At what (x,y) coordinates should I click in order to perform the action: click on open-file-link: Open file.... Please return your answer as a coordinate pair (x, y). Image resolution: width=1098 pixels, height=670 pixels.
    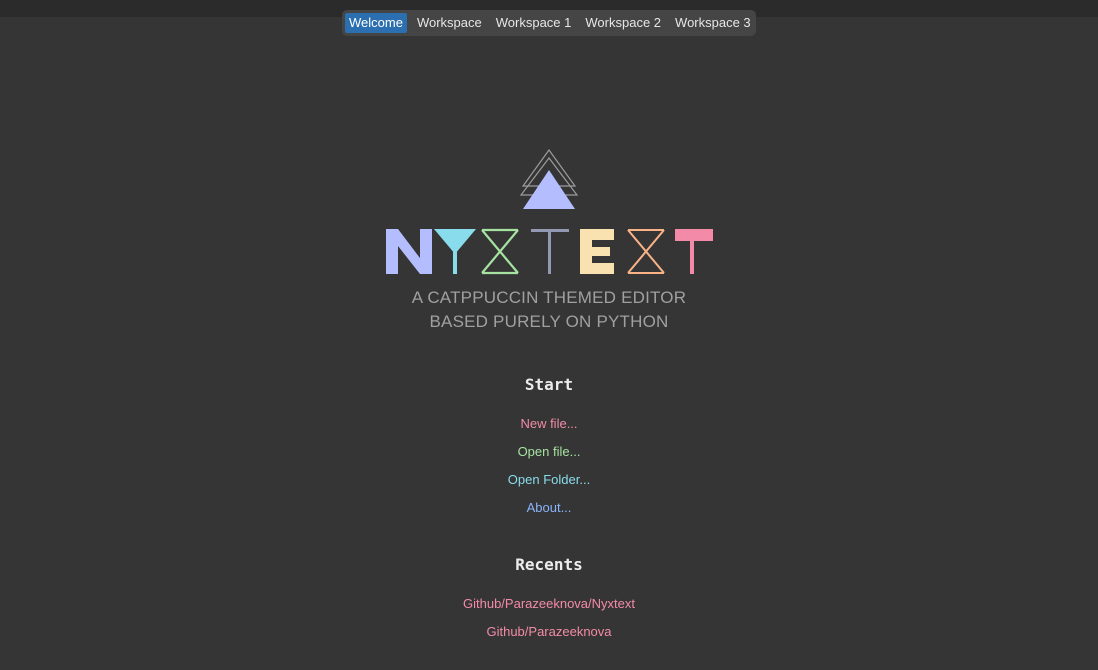
    Looking at the image, I should click on (549, 452).